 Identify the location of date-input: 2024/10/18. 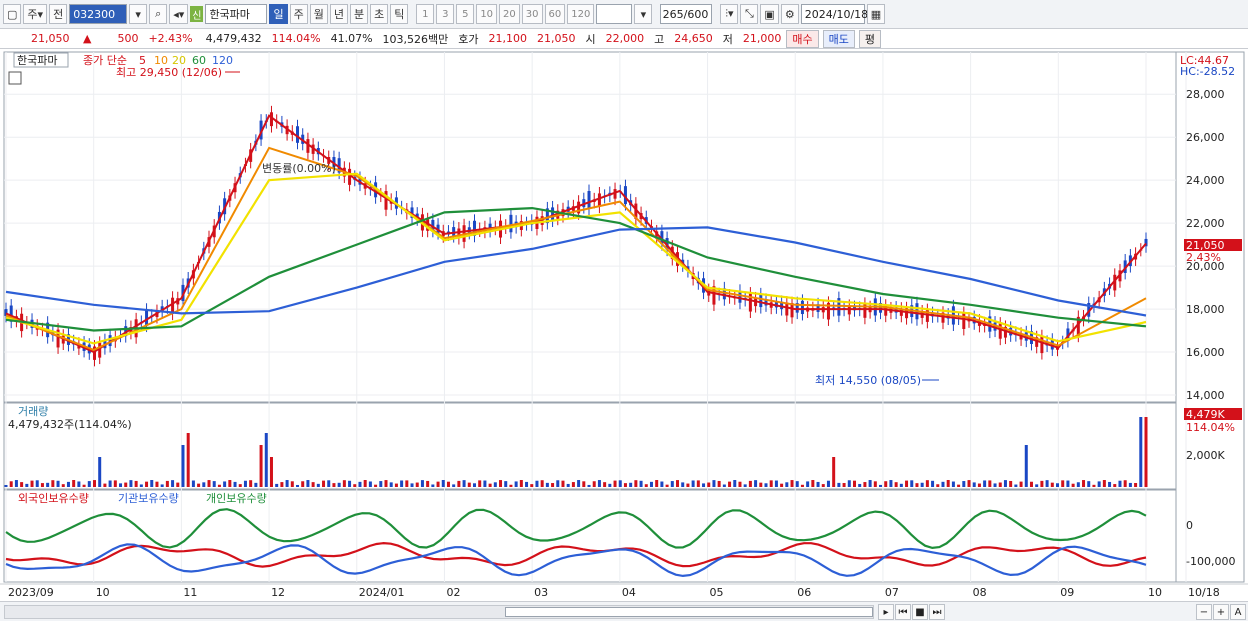
(834, 14).